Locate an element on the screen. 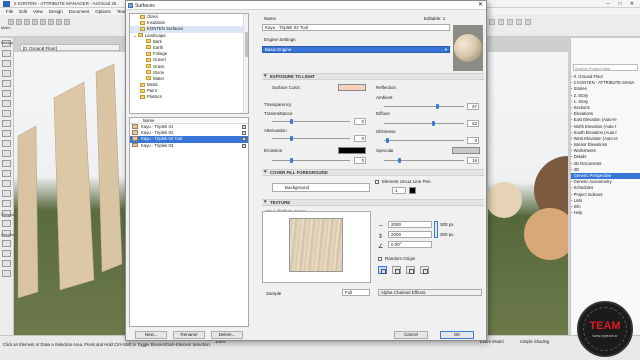 This screenshot has width=640, height=360. nav-item: Help is located at coordinates (605, 213).